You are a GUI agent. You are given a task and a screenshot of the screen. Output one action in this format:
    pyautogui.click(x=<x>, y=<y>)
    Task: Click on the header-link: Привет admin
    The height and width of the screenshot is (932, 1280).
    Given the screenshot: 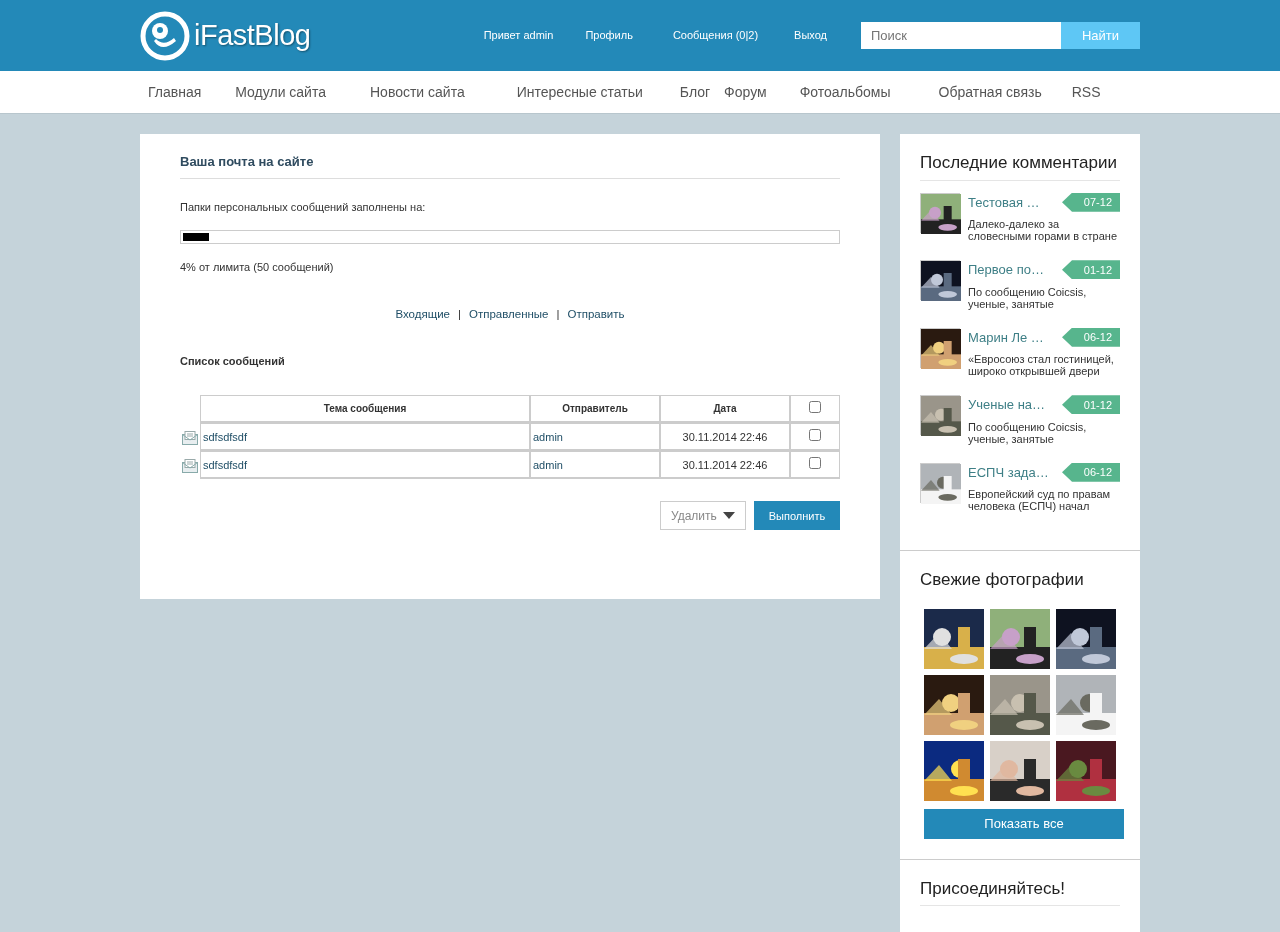 What is the action you would take?
    pyautogui.click(x=518, y=35)
    